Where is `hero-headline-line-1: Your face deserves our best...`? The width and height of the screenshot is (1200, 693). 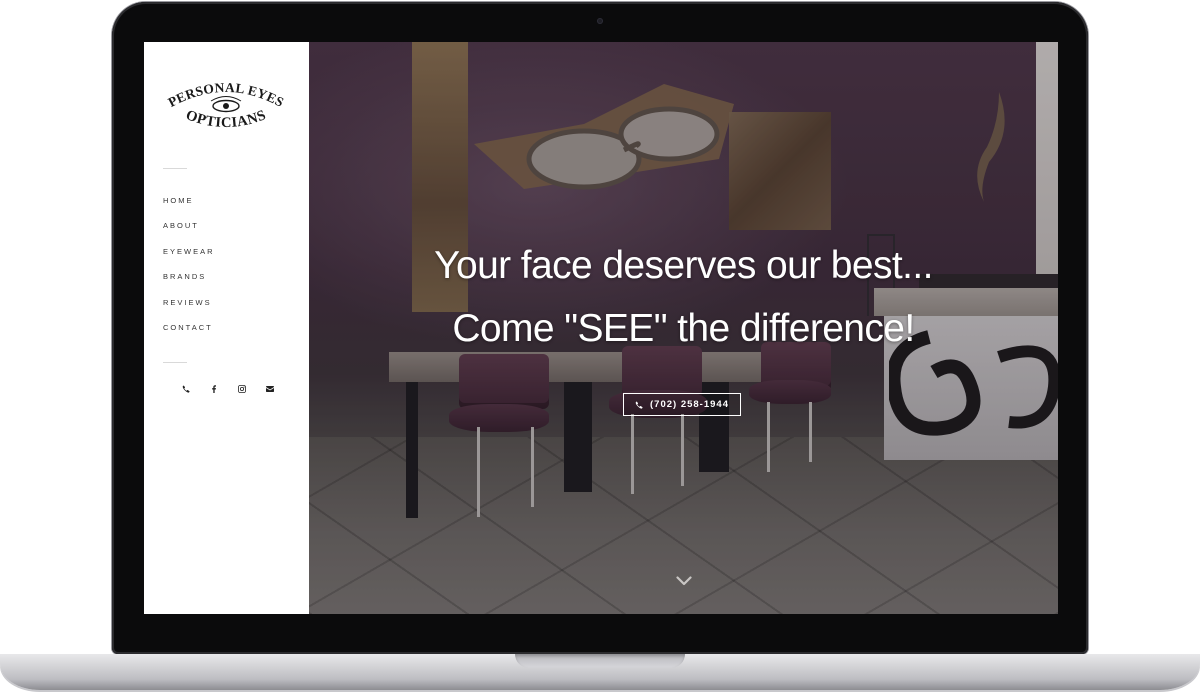
hero-headline-line-1: Your face deserves our best... is located at coordinates (683, 265).